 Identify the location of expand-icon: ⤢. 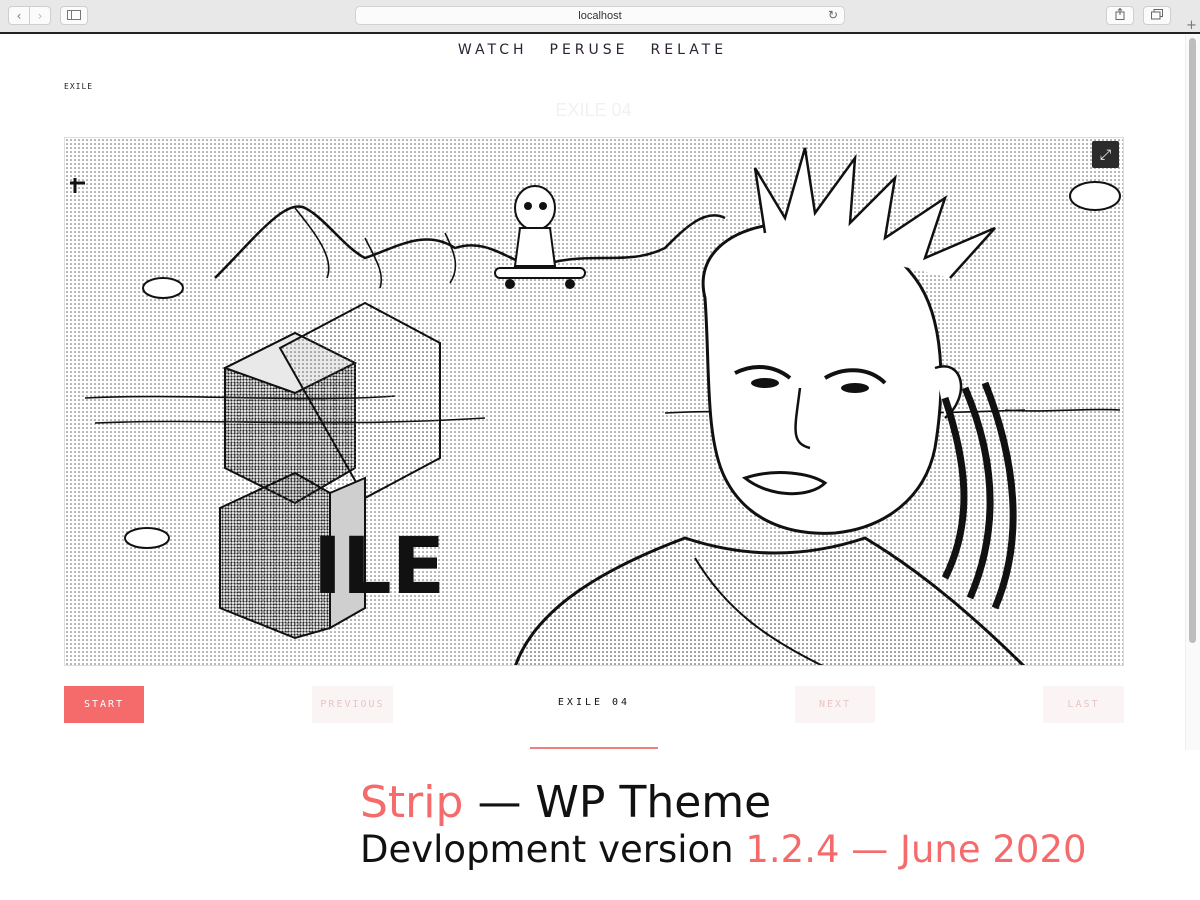
(1105, 154).